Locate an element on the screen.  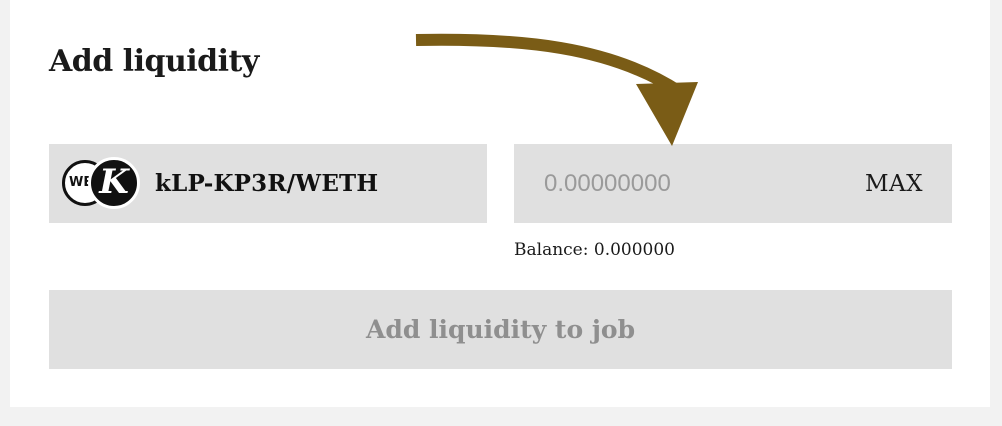
token-selector: WE K kLP-KP3R/WETH is located at coordinates (268, 183).